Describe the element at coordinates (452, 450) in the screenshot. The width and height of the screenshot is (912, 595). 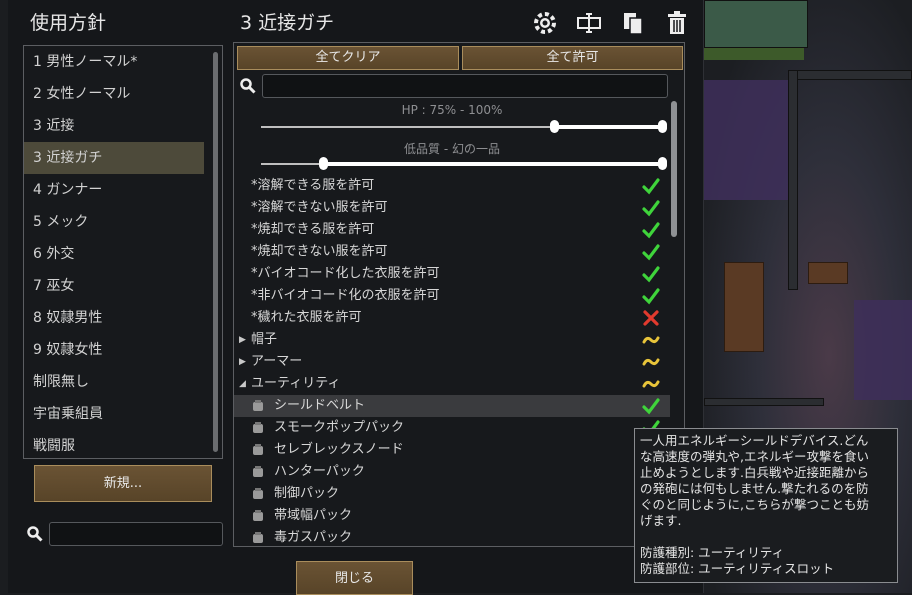
I see `filter-row: セレブレックスノード` at that location.